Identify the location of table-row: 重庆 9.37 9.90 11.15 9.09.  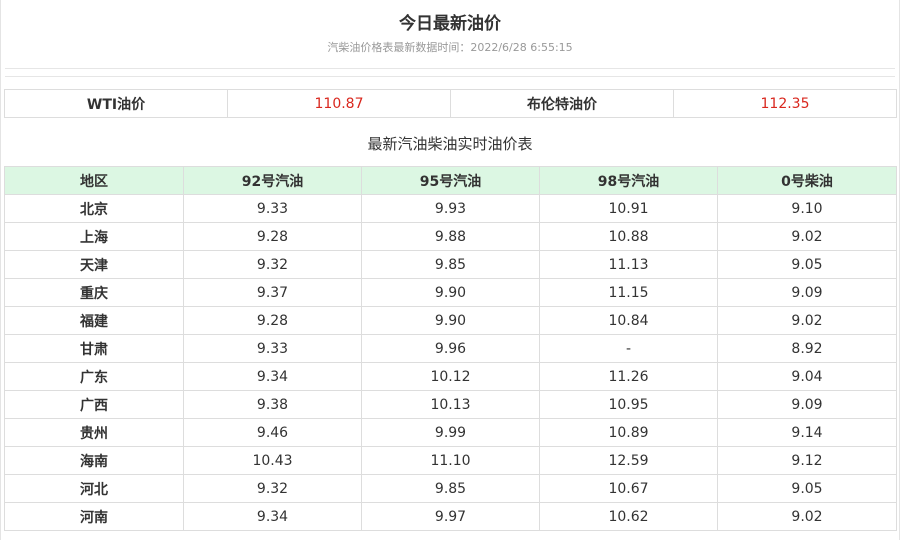
(450, 292).